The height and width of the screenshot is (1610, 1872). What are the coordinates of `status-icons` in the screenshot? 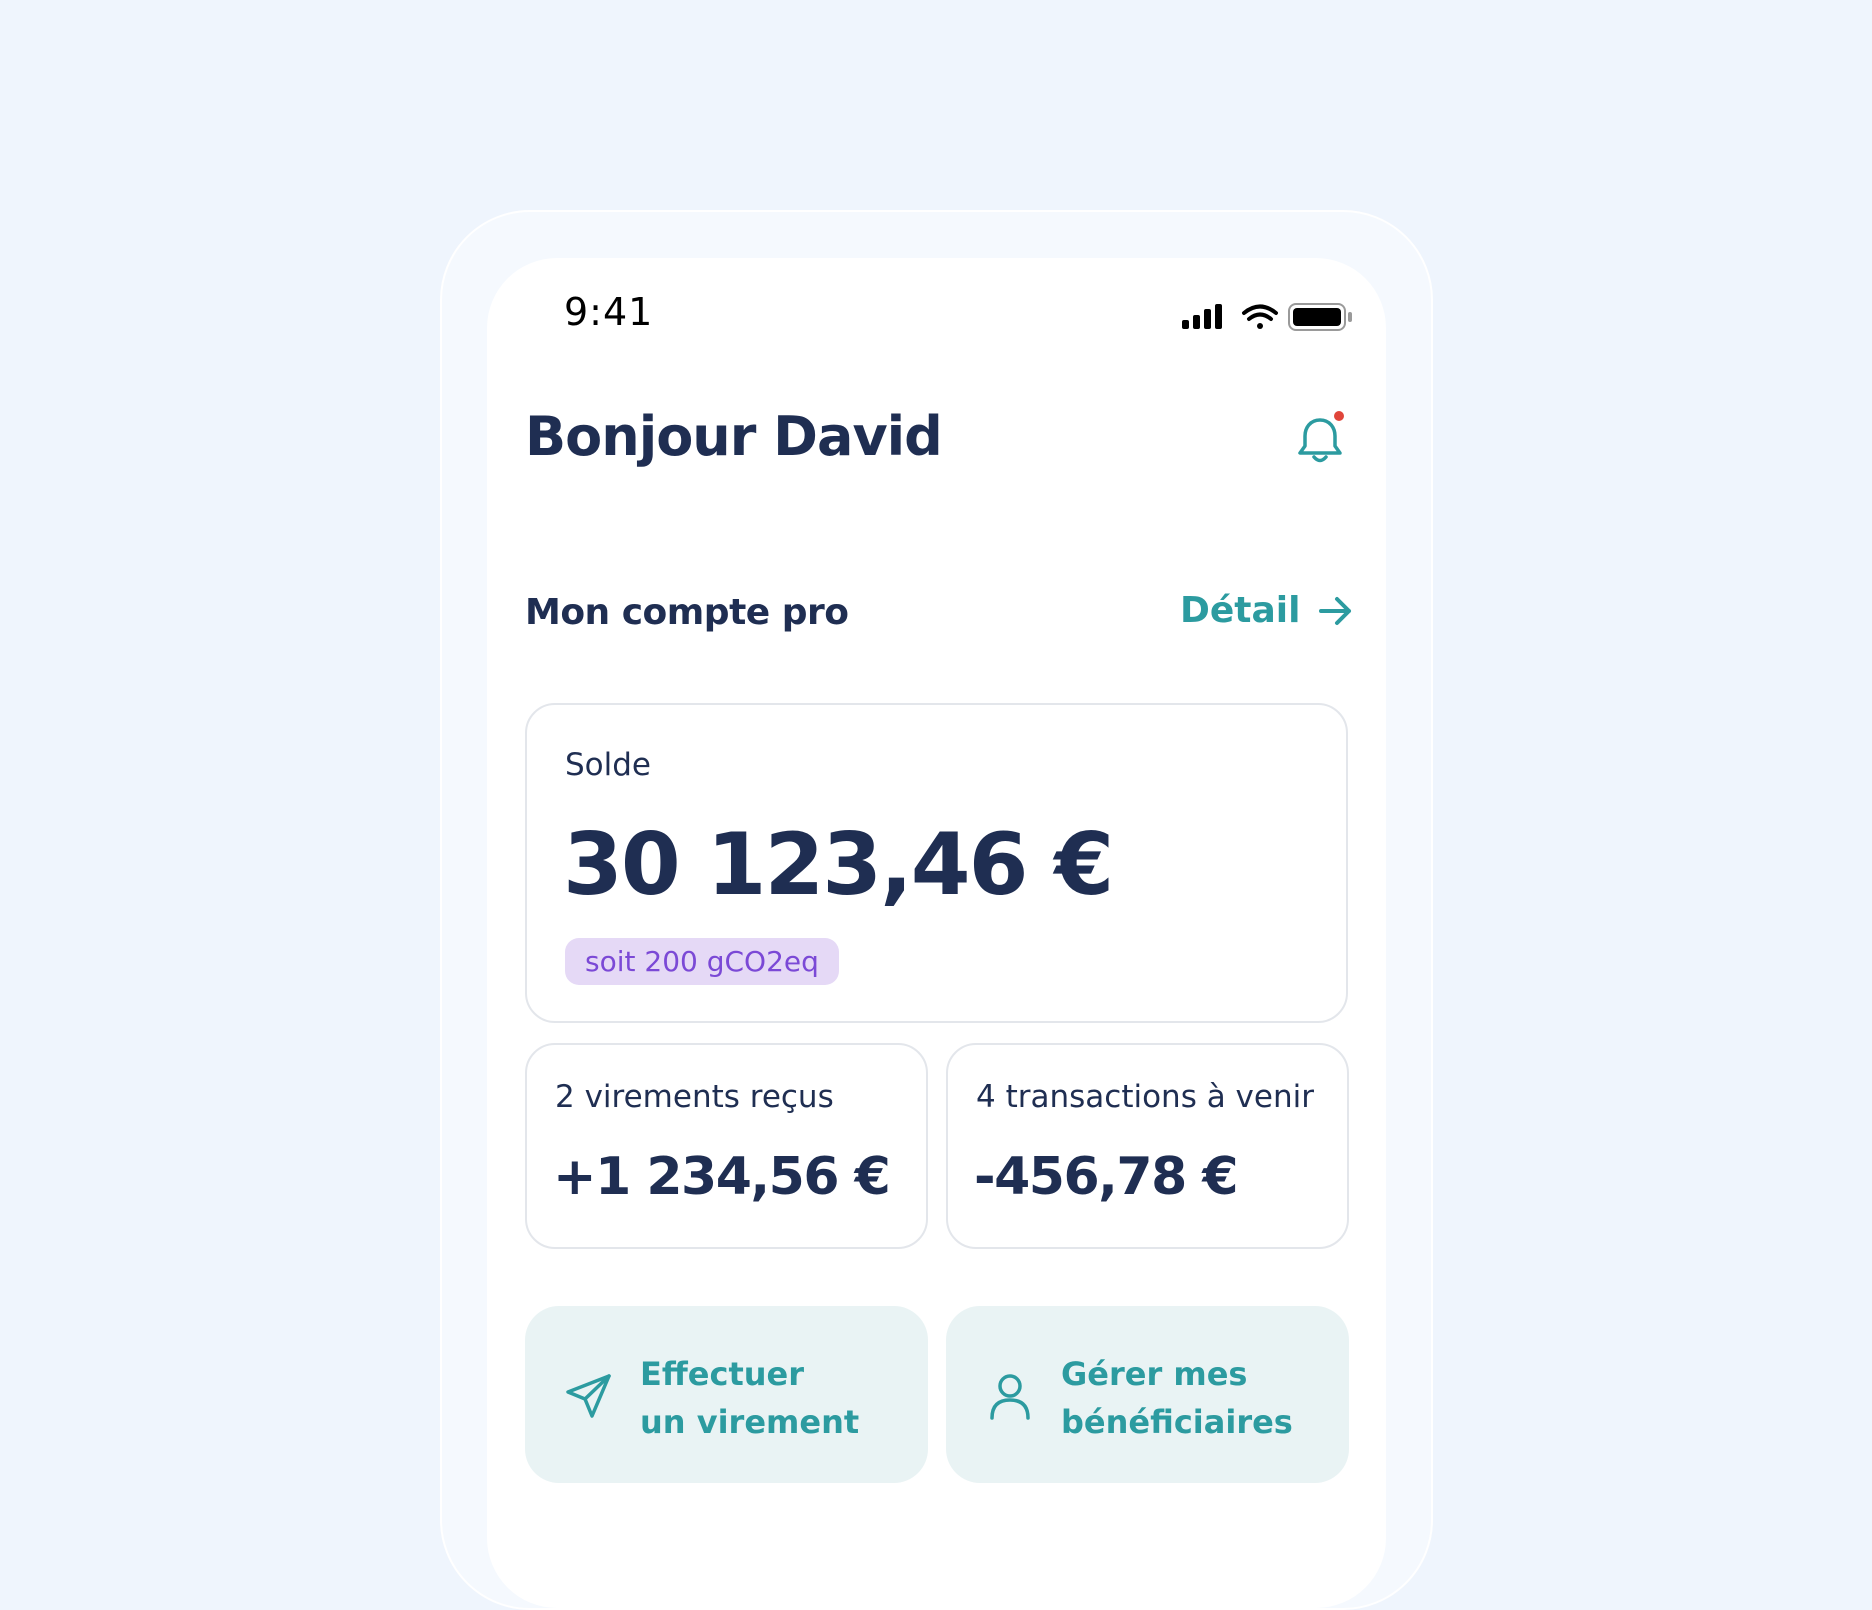 It's located at (1267, 317).